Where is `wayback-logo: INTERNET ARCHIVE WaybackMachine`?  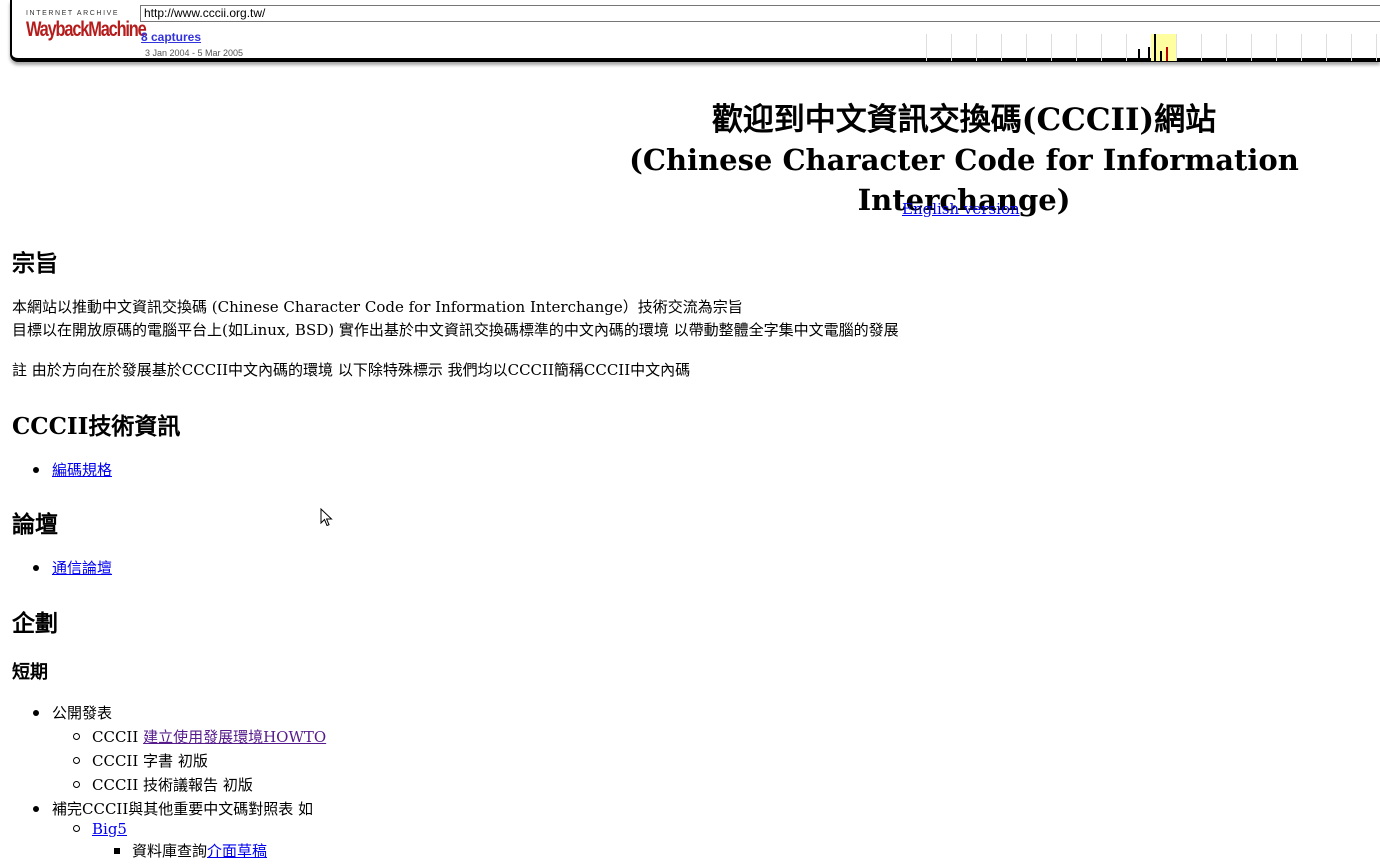
wayback-logo: INTERNET ARCHIVE WaybackMachine is located at coordinates (86, 30).